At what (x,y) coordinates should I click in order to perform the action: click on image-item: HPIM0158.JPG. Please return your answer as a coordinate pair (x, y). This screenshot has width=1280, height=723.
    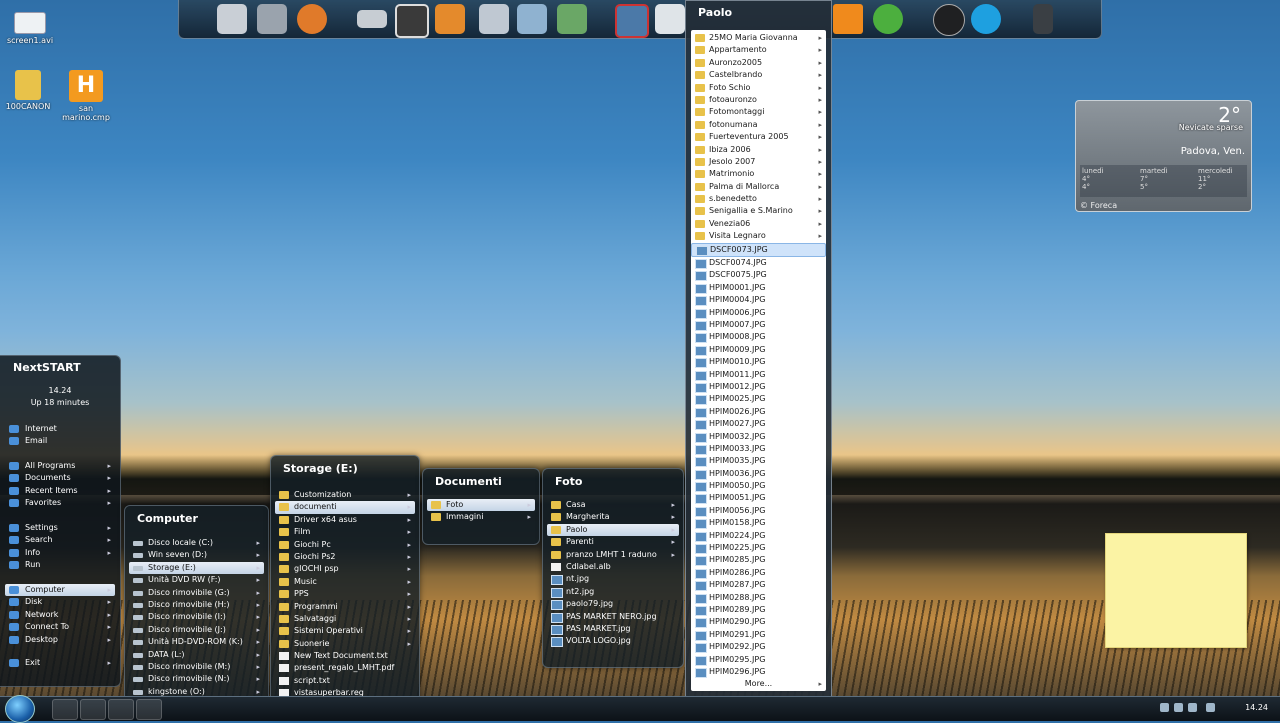
    Looking at the image, I should click on (758, 523).